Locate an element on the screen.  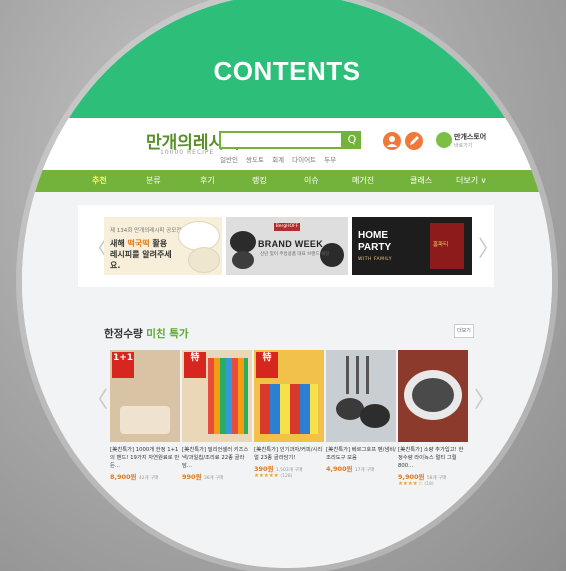
banner-brand-title: BRAND WEEK is located at coordinates (290, 244).